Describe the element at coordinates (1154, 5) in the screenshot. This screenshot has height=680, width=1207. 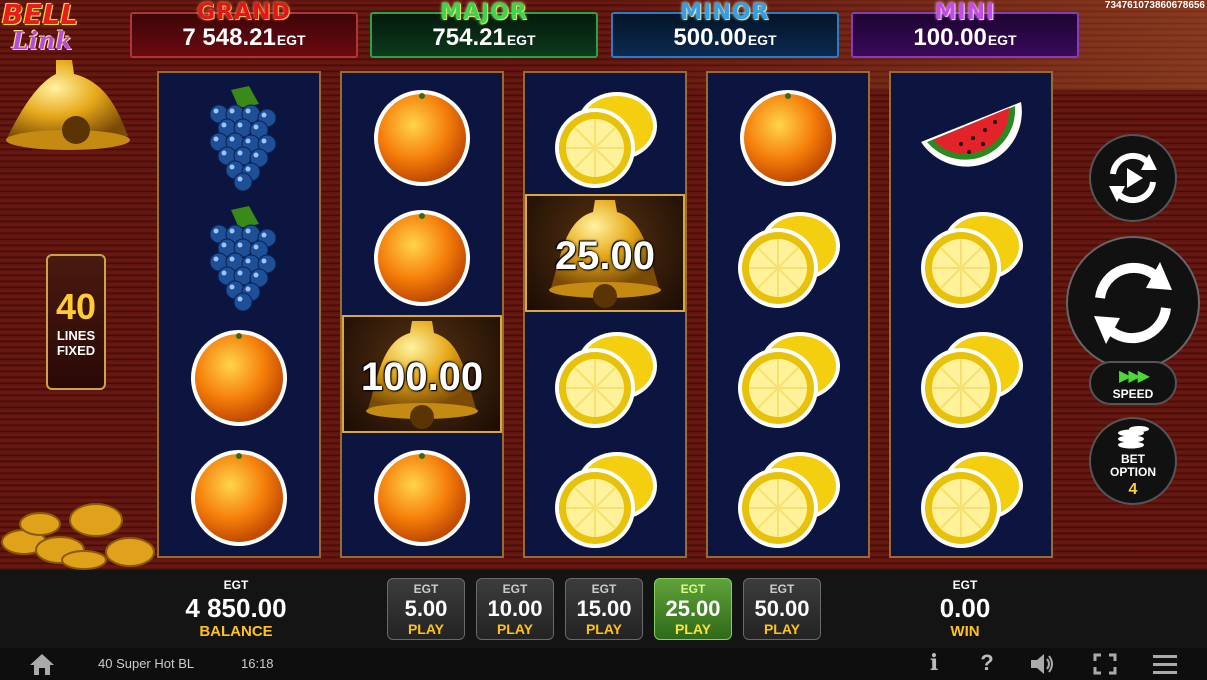
I see `ticket-id: 734761073860678656` at that location.